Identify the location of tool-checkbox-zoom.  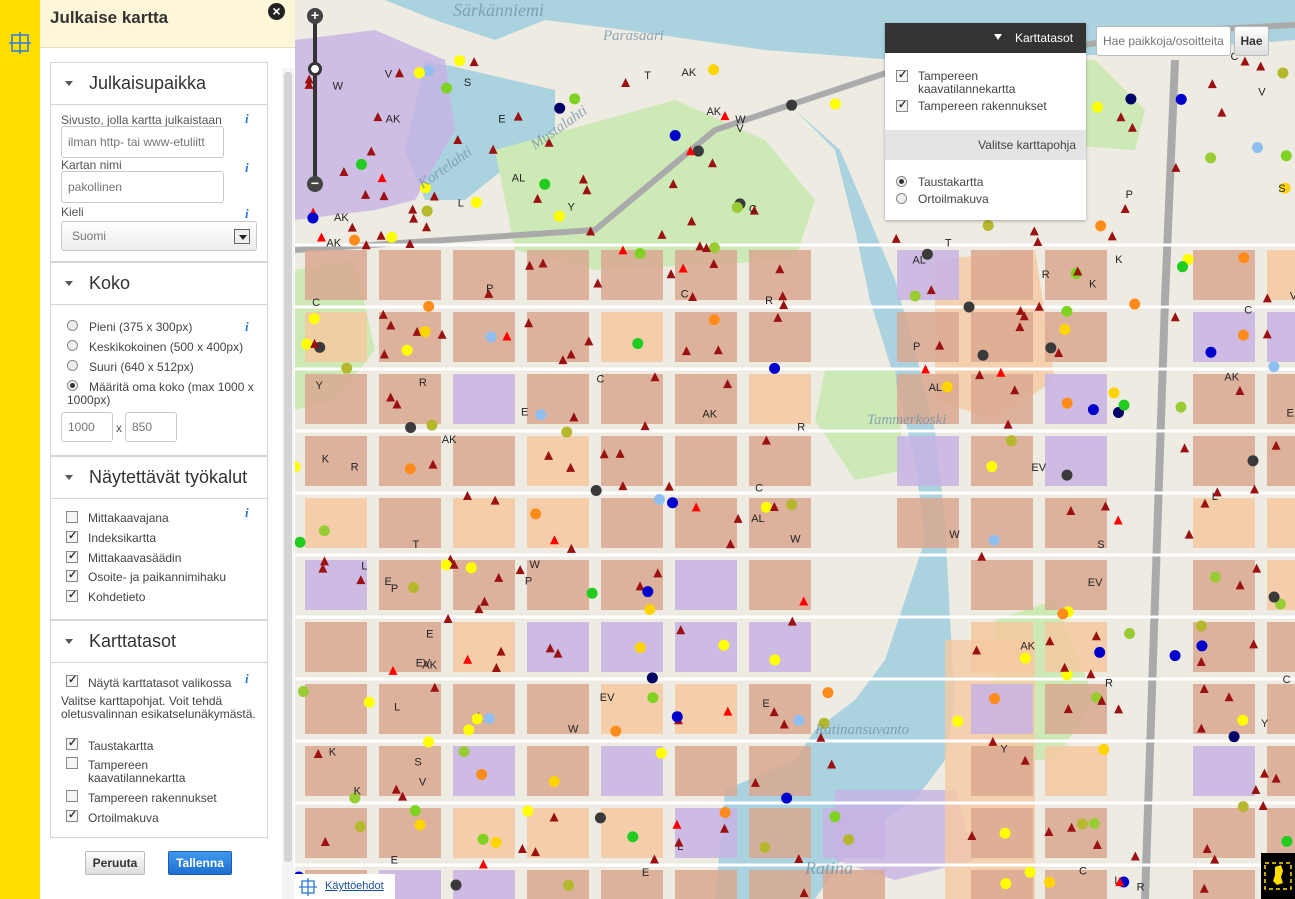
(72, 556).